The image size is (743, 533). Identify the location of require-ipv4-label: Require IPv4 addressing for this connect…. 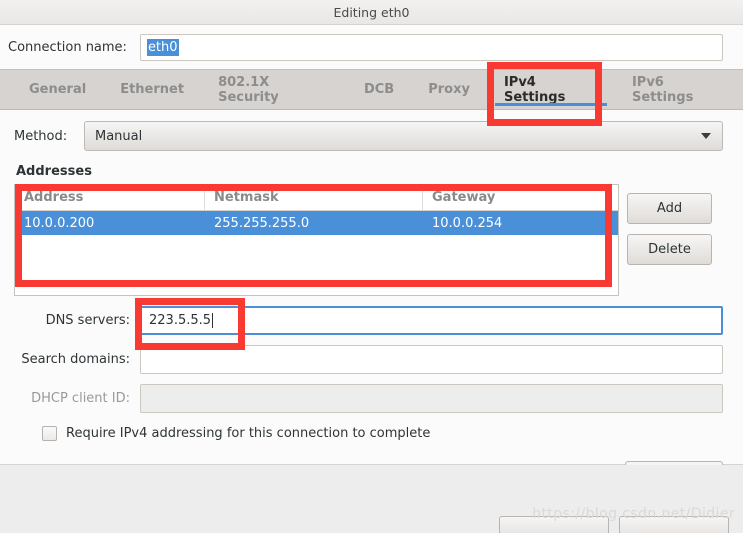
(248, 433).